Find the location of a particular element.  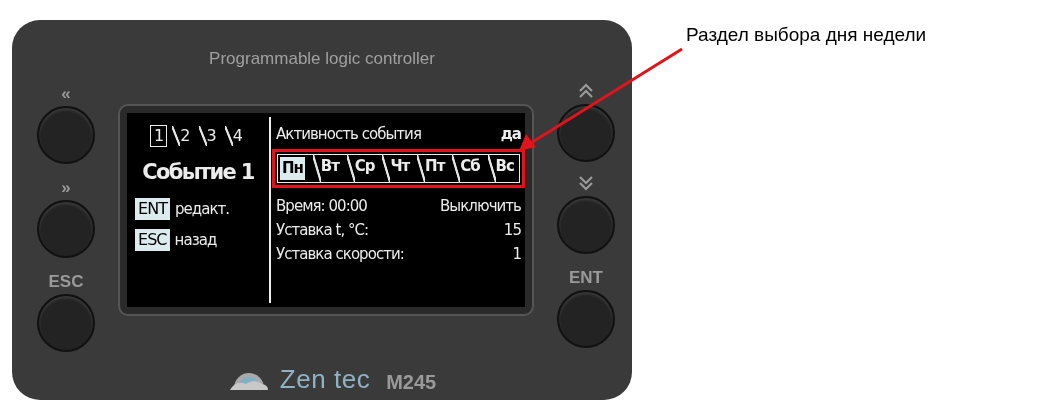

weekday-toggle: Пн is located at coordinates (292, 168).